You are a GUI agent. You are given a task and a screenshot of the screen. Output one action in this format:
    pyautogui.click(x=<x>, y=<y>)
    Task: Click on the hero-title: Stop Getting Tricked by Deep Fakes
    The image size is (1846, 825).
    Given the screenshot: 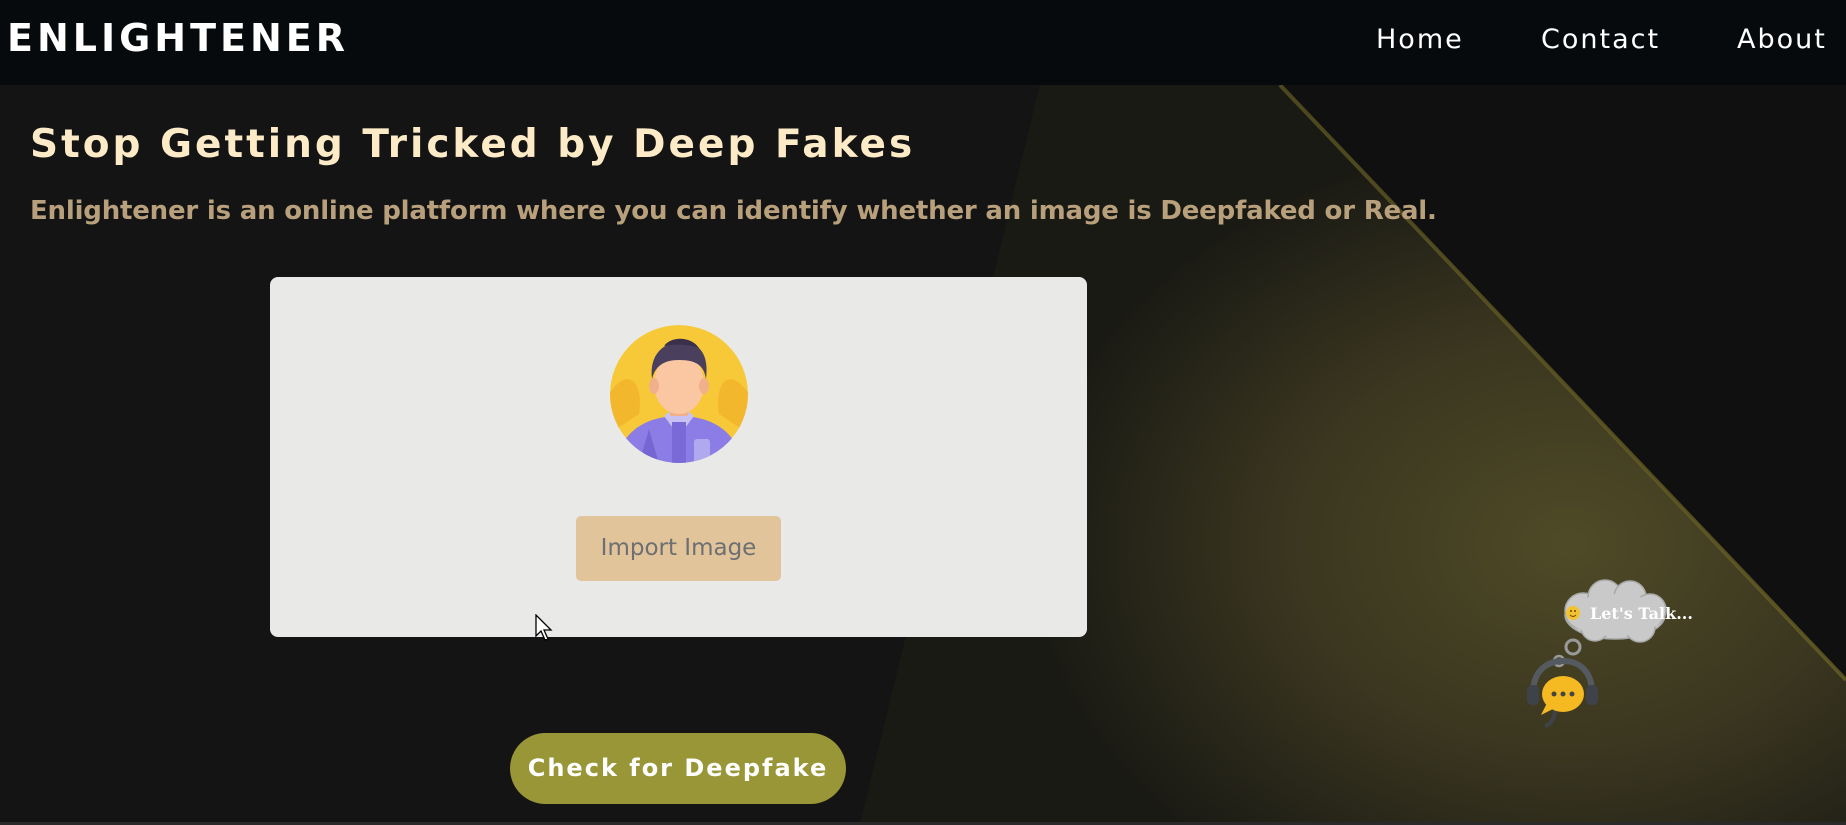 What is the action you would take?
    pyautogui.click(x=473, y=144)
    